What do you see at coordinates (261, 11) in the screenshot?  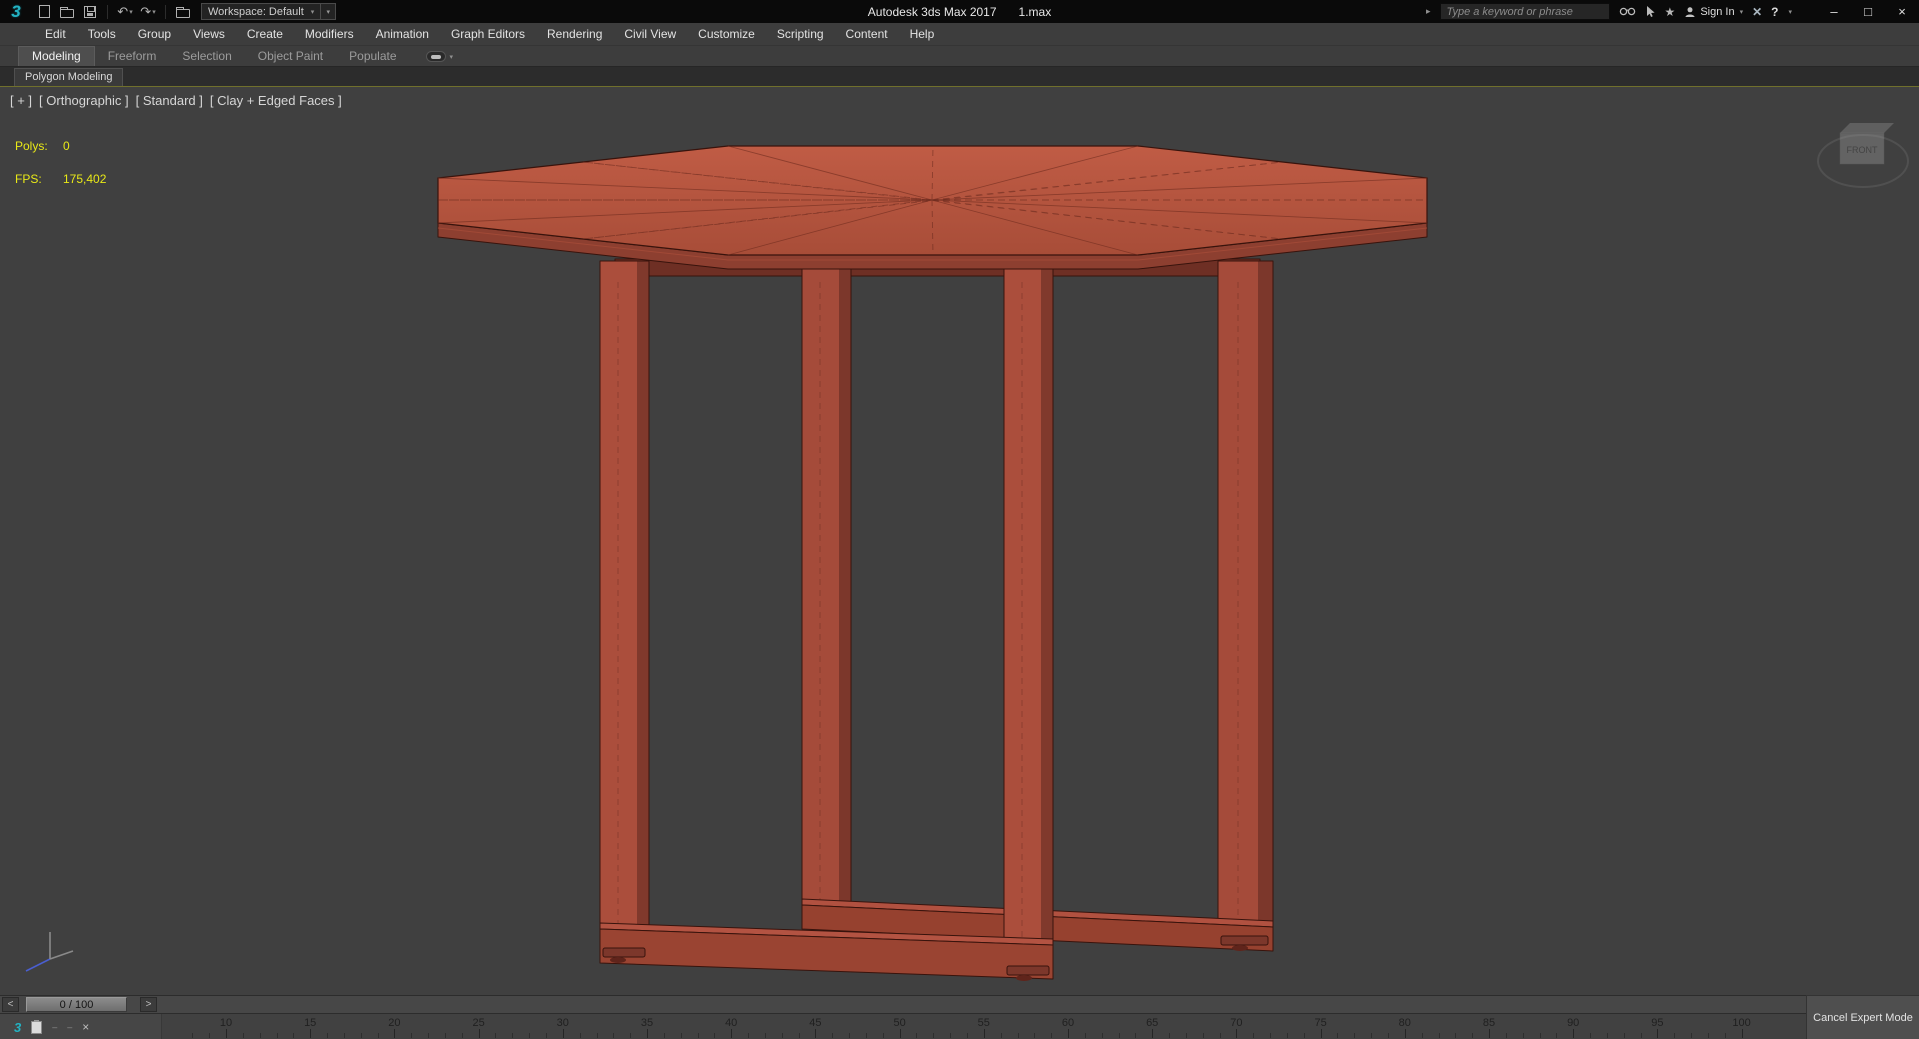 I see `workspace-dropdown: Workspace: Default ▾` at bounding box center [261, 11].